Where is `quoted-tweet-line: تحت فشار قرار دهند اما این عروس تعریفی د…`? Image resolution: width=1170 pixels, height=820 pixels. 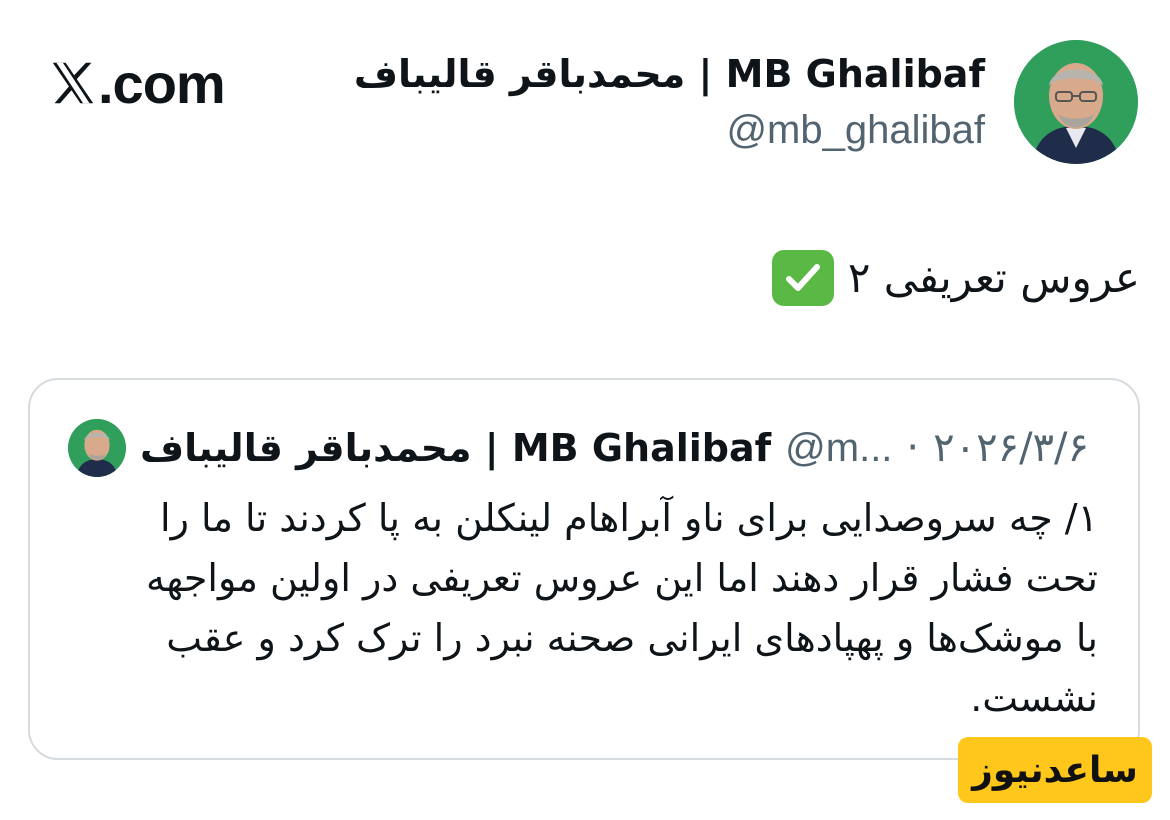 quoted-tweet-line: تحت فشار قرار دهند اما این عروس تعریفی د… is located at coordinates (622, 578).